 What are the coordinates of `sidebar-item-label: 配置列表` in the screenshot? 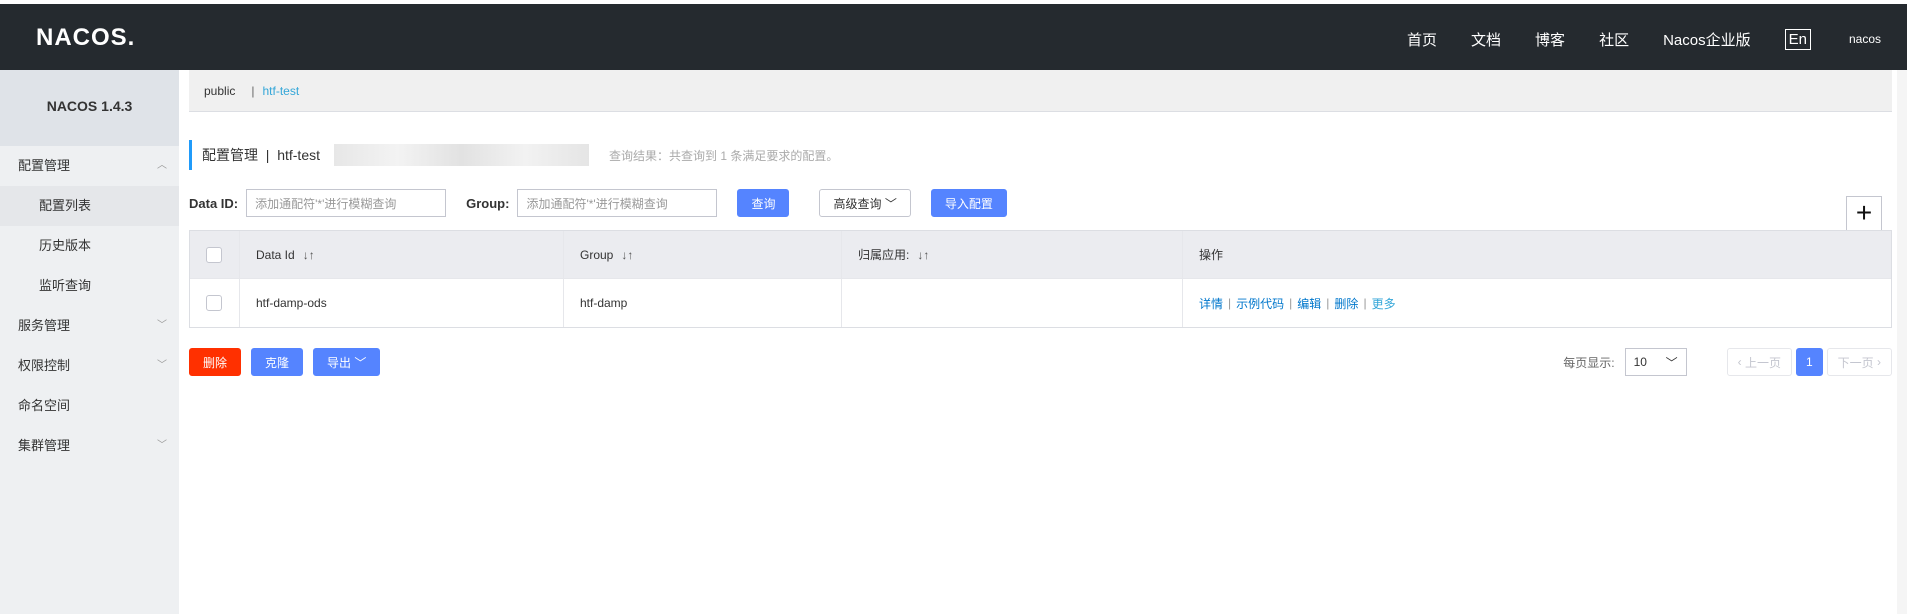 It's located at (65, 205).